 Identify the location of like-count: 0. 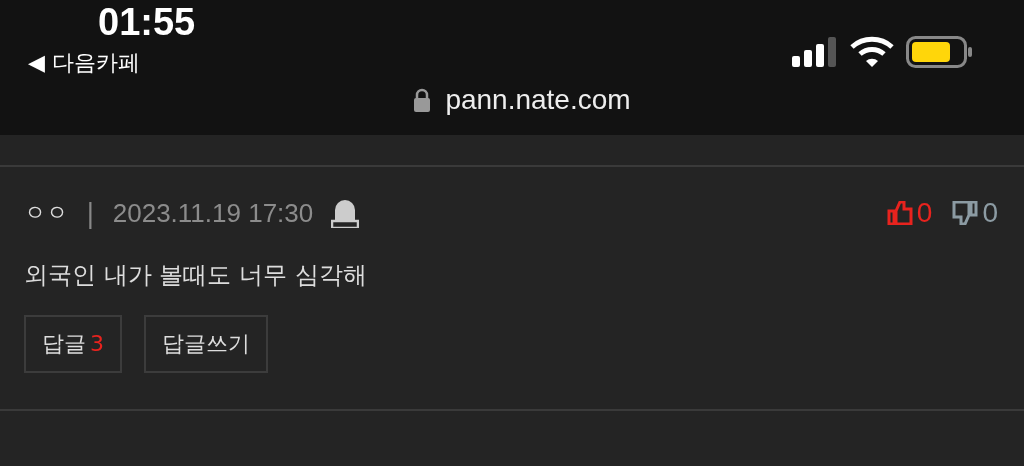
(924, 213).